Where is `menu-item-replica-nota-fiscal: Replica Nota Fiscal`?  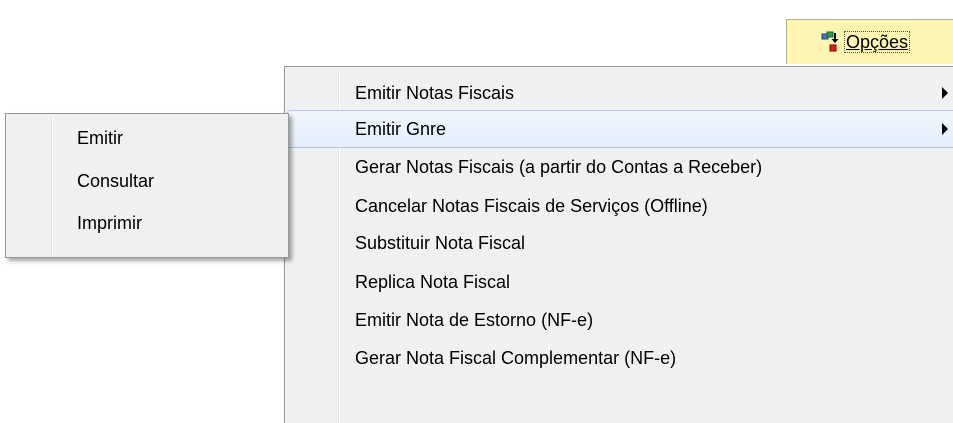
menu-item-replica-nota-fiscal: Replica Nota Fiscal is located at coordinates (620, 282).